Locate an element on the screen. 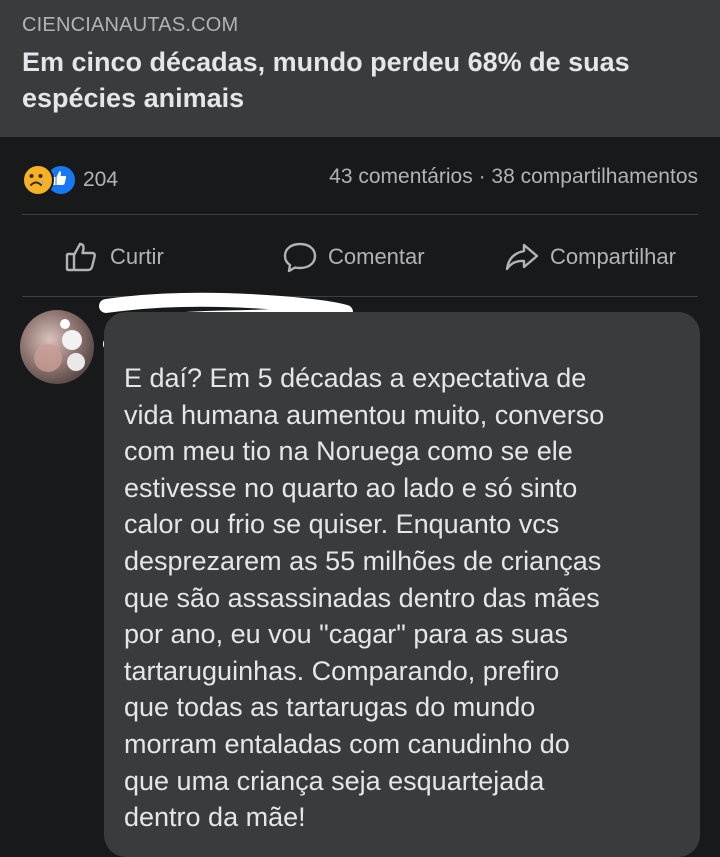 This screenshot has width=720, height=857. like-button: Curtir is located at coordinates (114, 257).